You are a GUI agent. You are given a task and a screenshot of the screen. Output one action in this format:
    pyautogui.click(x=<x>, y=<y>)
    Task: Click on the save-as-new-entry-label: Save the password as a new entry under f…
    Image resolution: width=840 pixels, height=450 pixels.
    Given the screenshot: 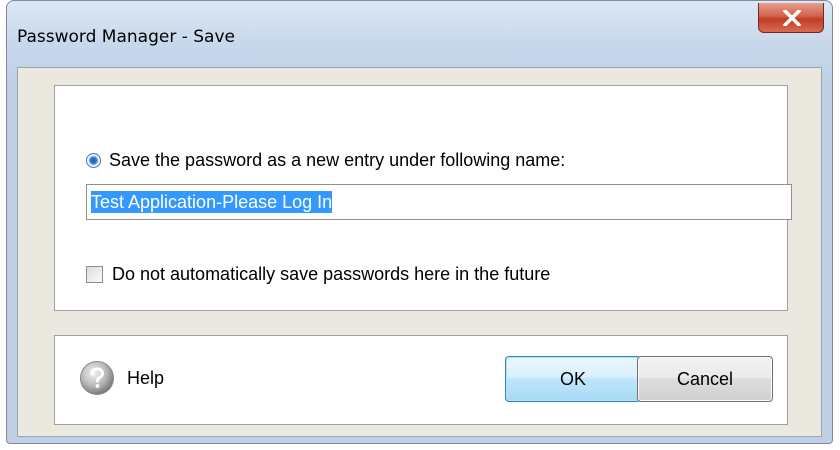 What is the action you would take?
    pyautogui.click(x=337, y=159)
    